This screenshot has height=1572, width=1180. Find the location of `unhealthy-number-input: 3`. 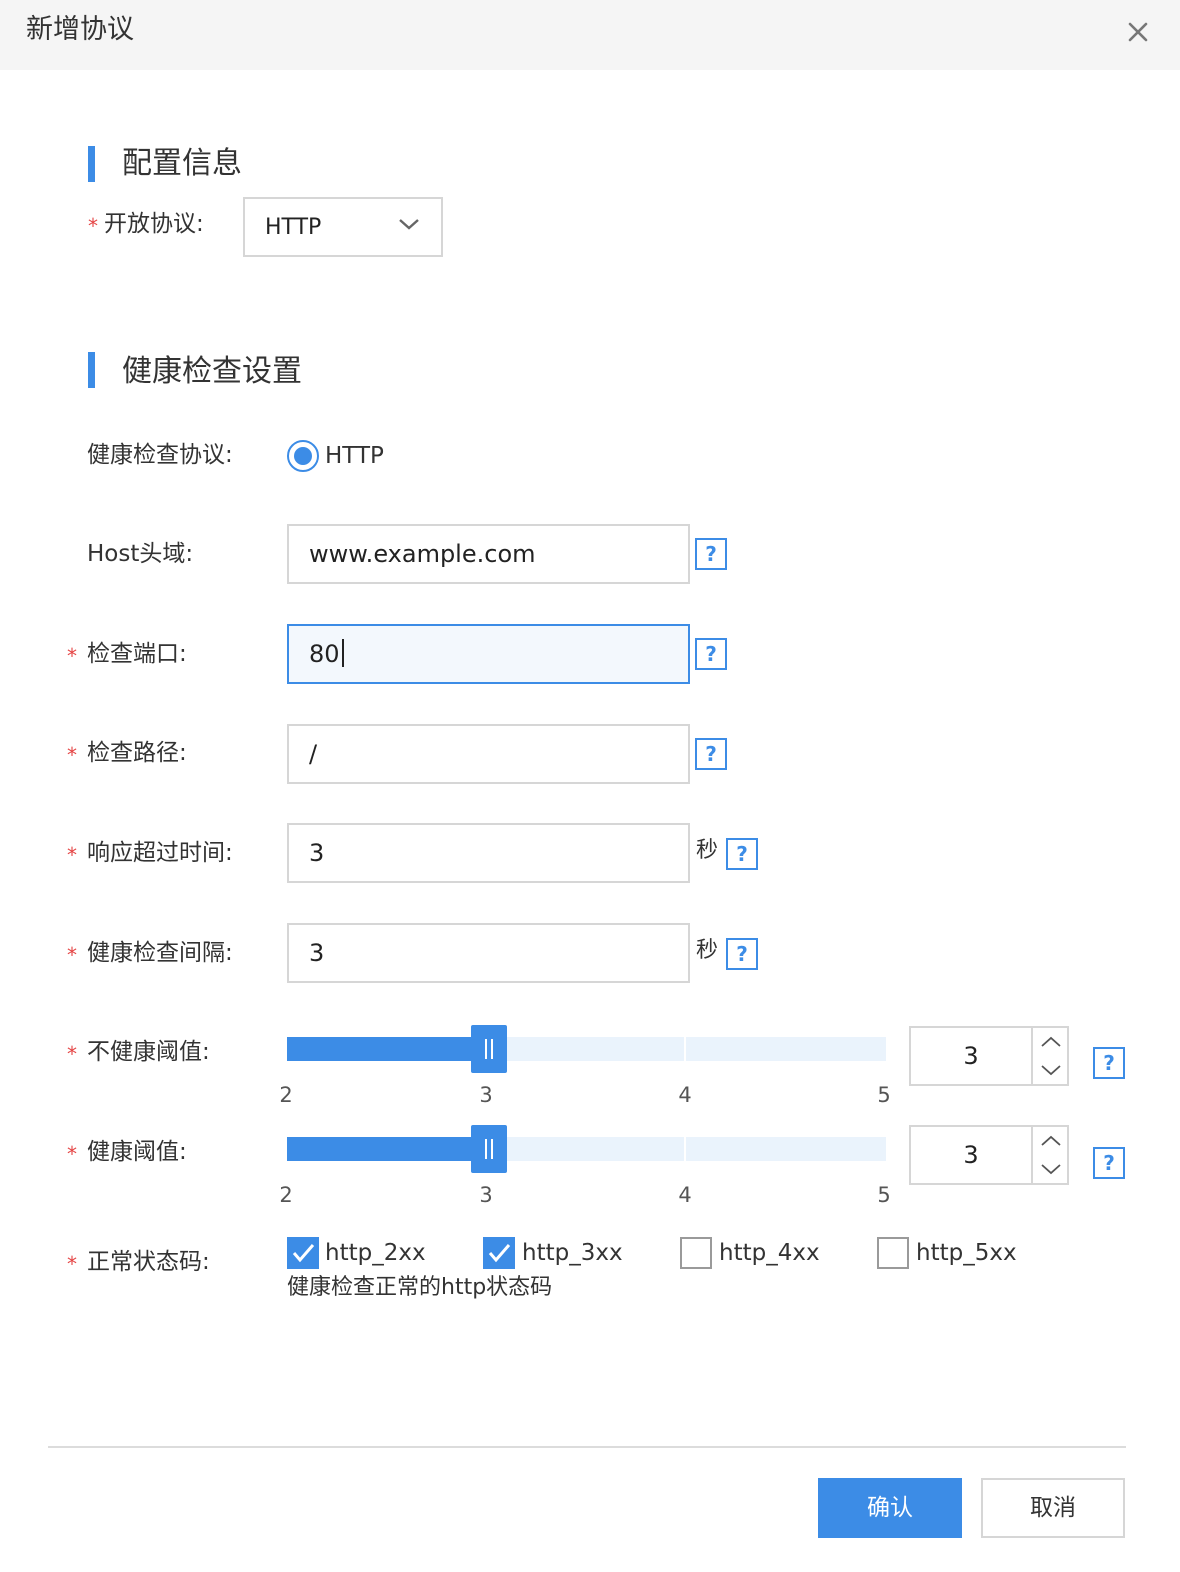

unhealthy-number-input: 3 is located at coordinates (989, 1056).